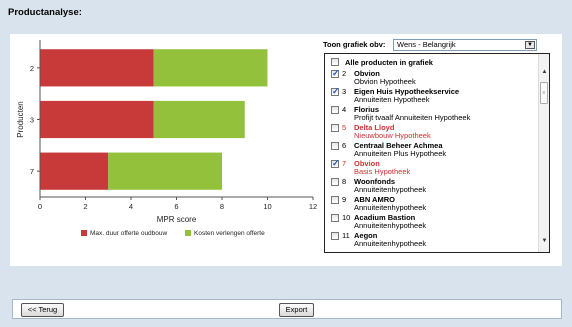 This screenshot has height=327, width=572. I want to click on product-number: 5, so click(344, 127).